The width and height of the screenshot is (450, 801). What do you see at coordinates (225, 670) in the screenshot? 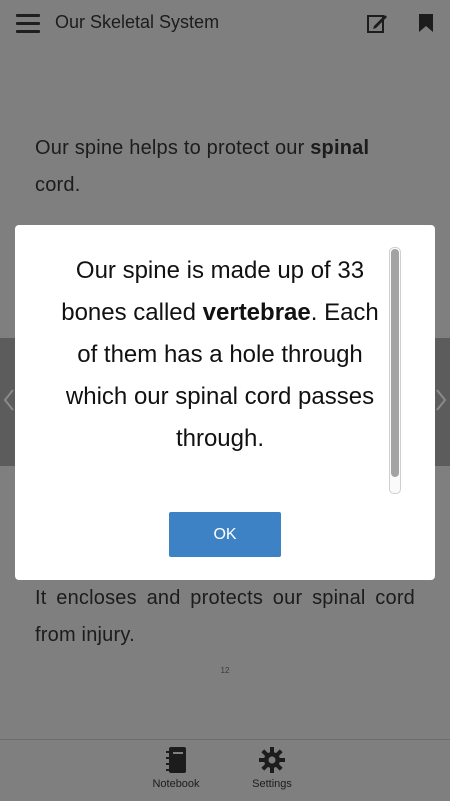
I see `page-number: 12` at bounding box center [225, 670].